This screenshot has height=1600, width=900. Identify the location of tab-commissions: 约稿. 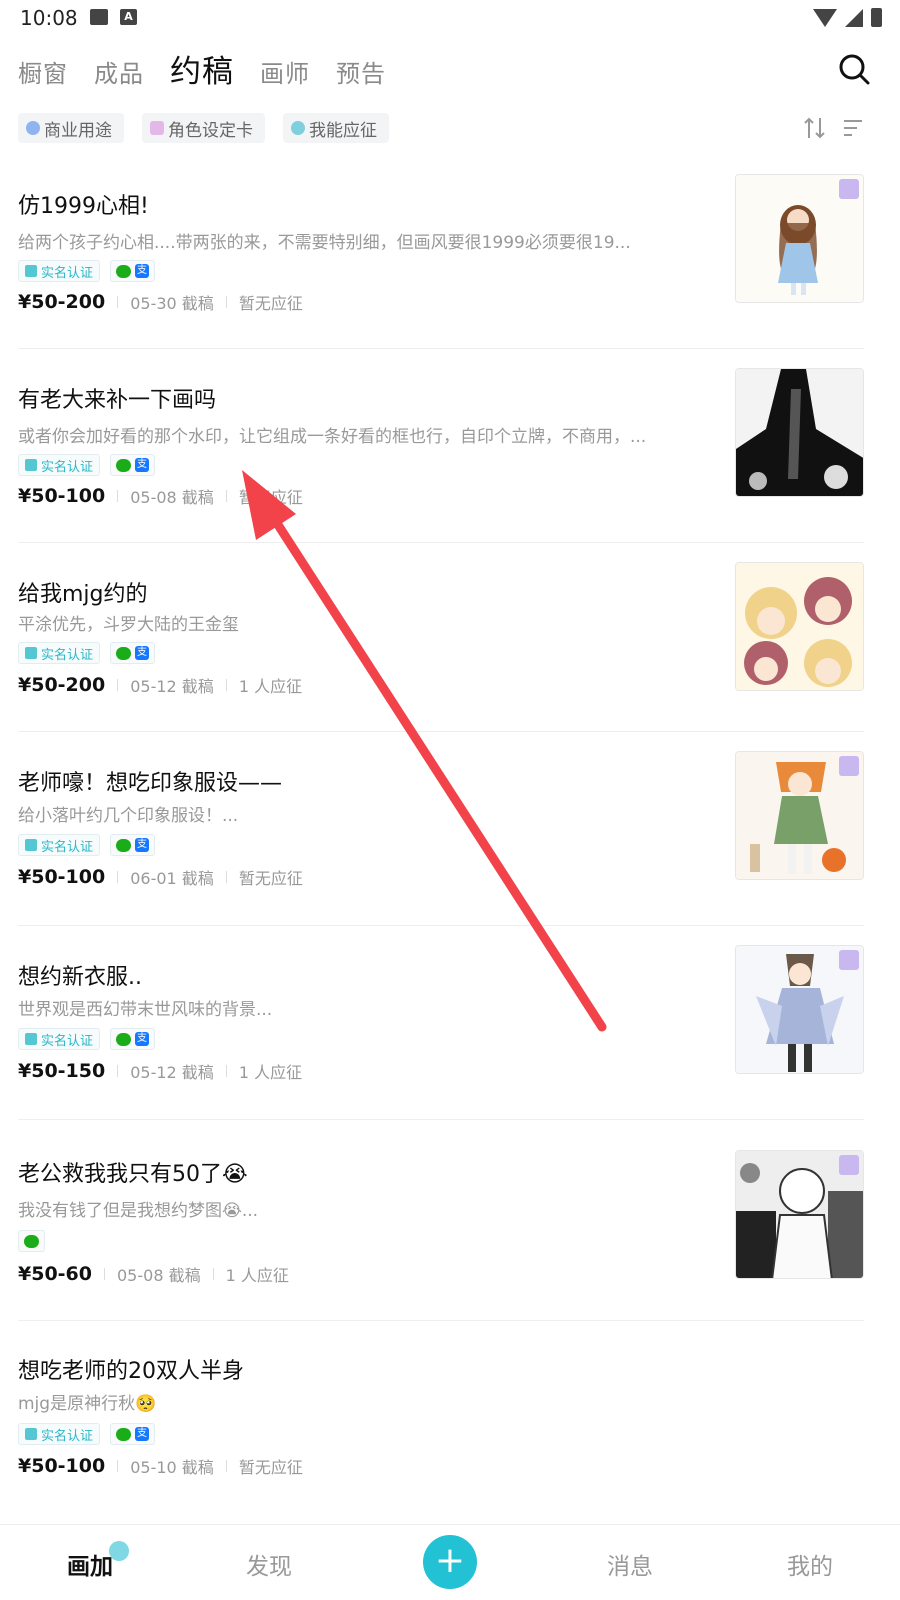
(202, 68).